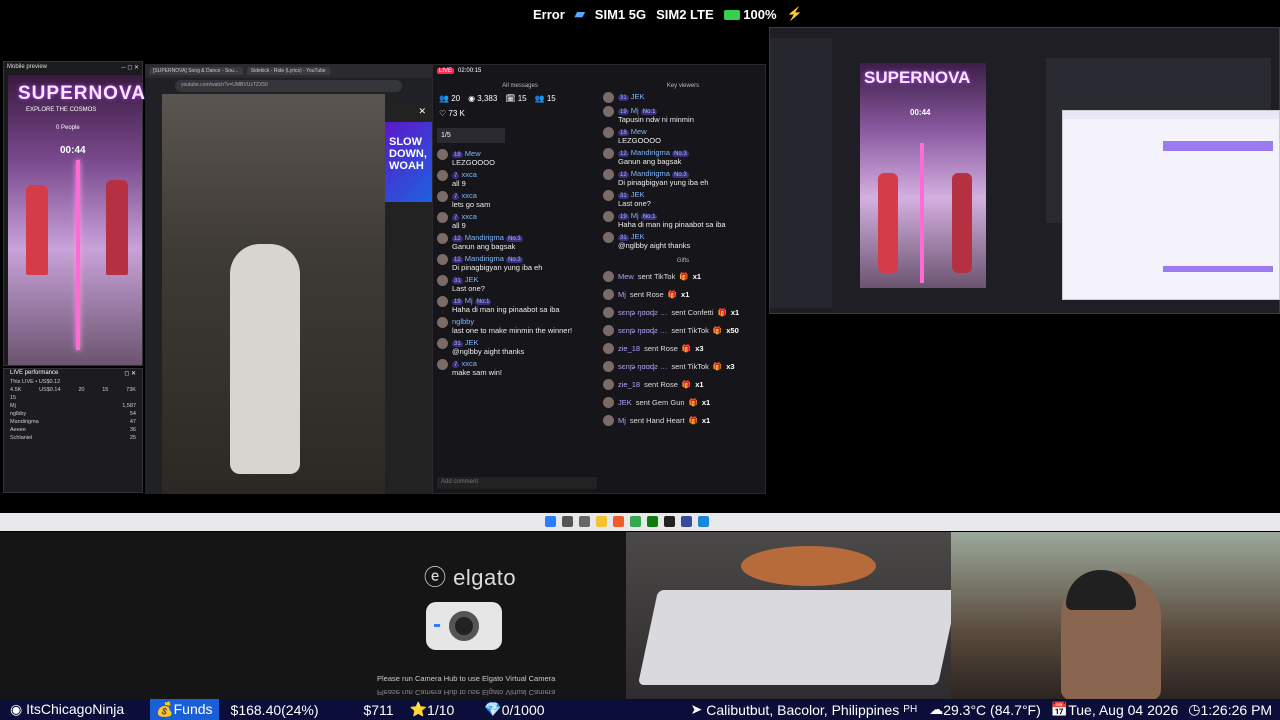 This screenshot has width=1280, height=720. I want to click on sim1-text: SIM1 5G, so click(620, 14).